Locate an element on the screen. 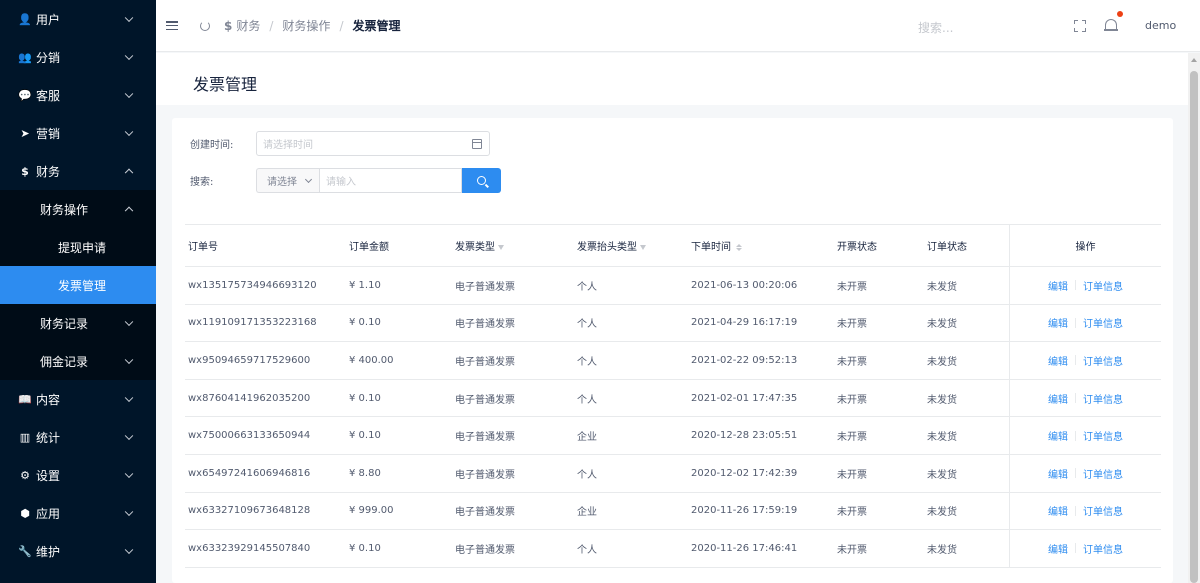 This screenshot has width=1200, height=583. breadcrumb-item: 财务操作 is located at coordinates (306, 25).